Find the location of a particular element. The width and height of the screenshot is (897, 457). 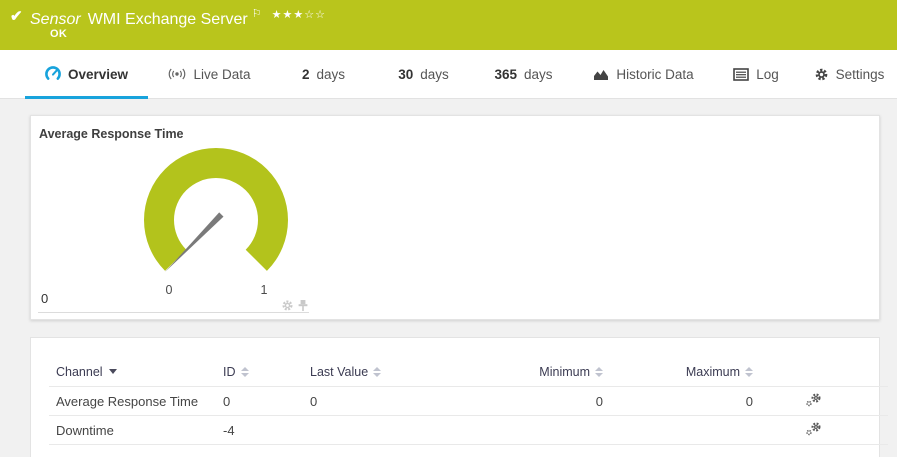

cell-last-value: 0 is located at coordinates (394, 401).